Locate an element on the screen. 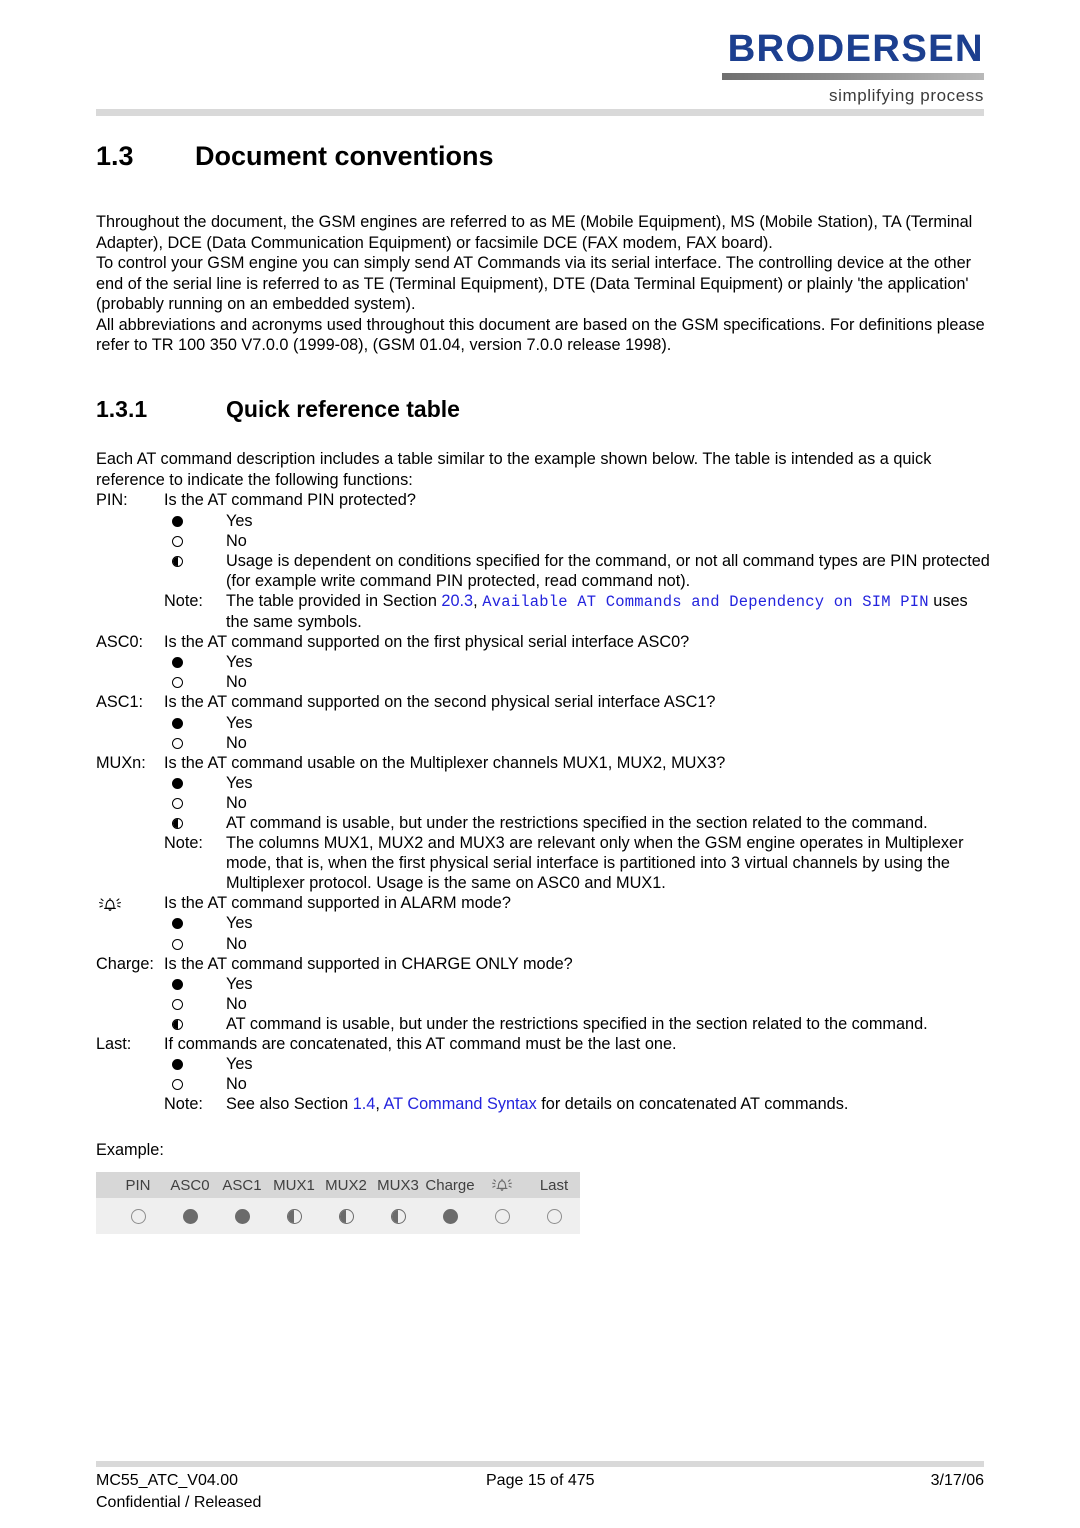 This screenshot has height=1528, width=1080. bullet-last-yes: Yes is located at coordinates (543, 1064).